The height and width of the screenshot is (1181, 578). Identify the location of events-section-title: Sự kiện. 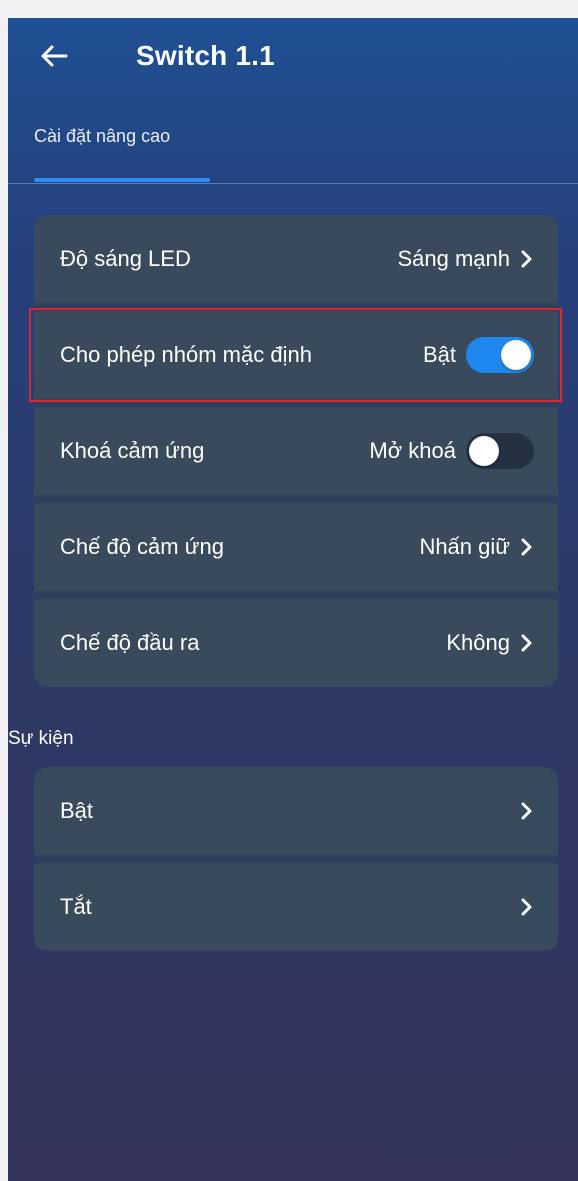
(41, 738).